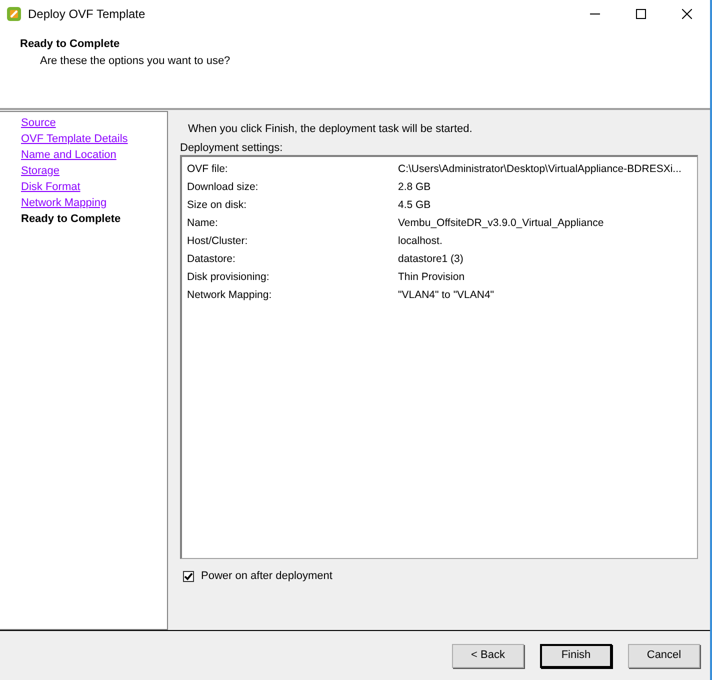  I want to click on setting-value: 4.5 GB, so click(414, 205).